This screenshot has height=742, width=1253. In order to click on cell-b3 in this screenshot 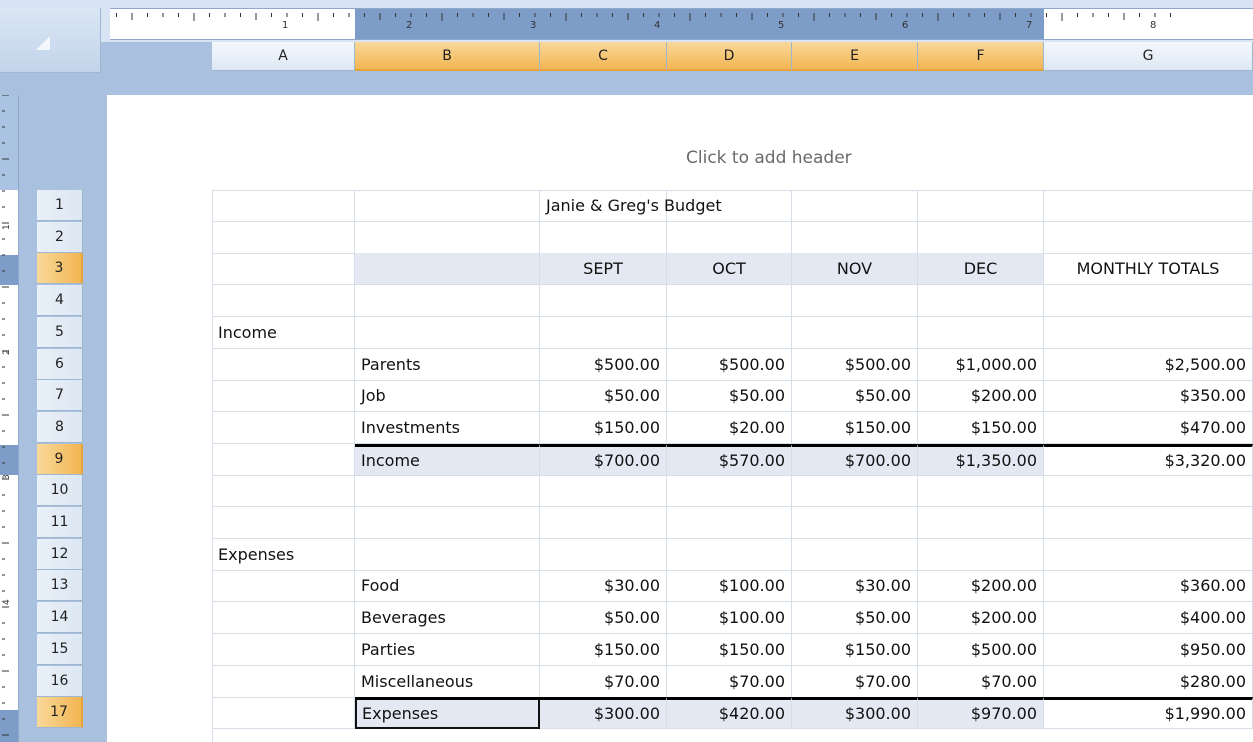, I will do `click(447, 269)`.